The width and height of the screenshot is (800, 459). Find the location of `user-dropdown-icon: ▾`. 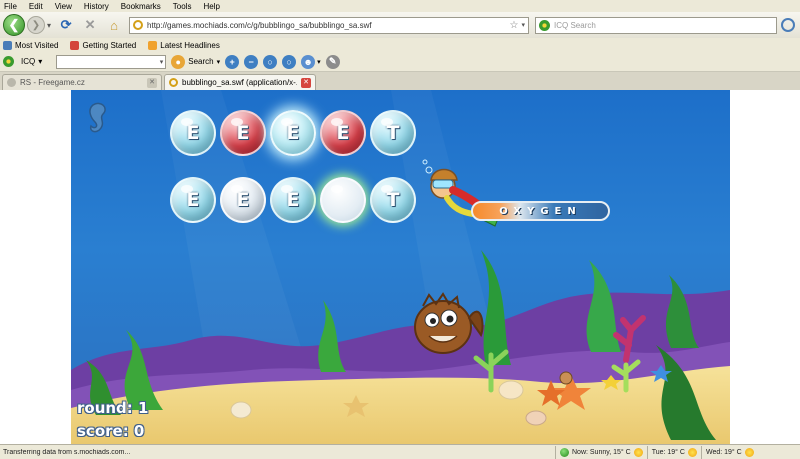

user-dropdown-icon: ▾ is located at coordinates (319, 62).